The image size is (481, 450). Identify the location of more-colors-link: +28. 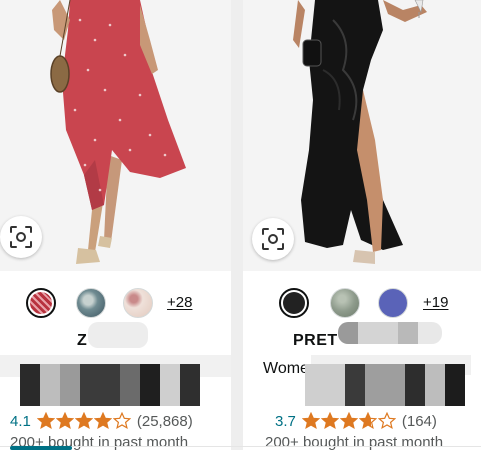
(179, 302).